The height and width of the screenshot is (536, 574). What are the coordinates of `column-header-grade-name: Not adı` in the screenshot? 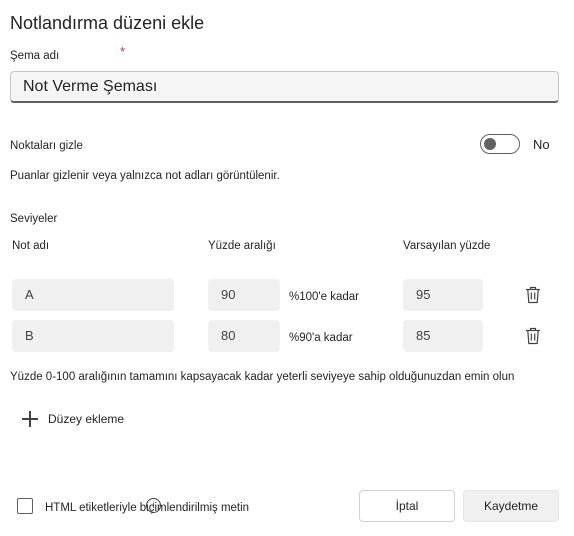 It's located at (31, 246).